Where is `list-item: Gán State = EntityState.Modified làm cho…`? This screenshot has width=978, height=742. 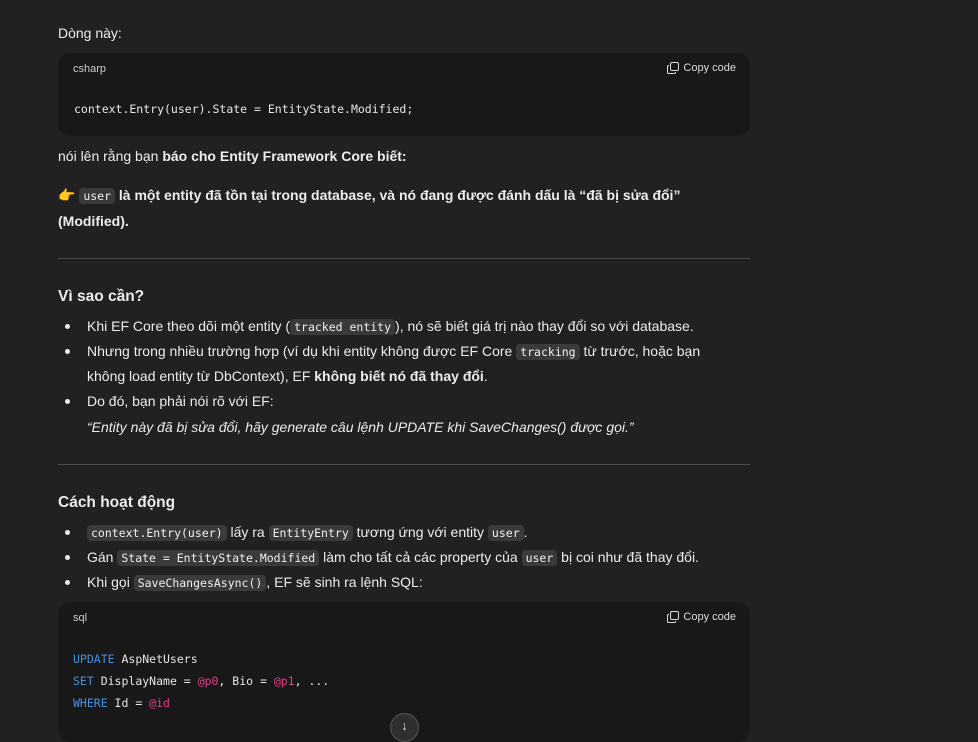
list-item: Gán State = EntityState.Modified làm cho… is located at coordinates (382, 557).